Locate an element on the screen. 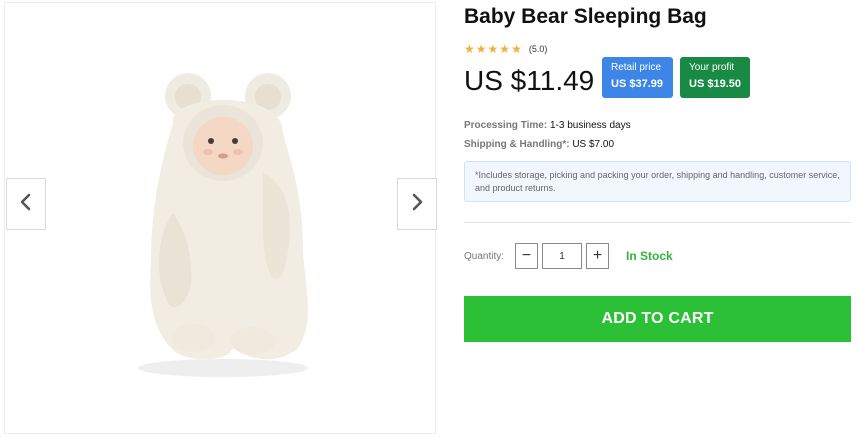 The image size is (860, 437). retail-price-value: US $37.99 is located at coordinates (637, 84).